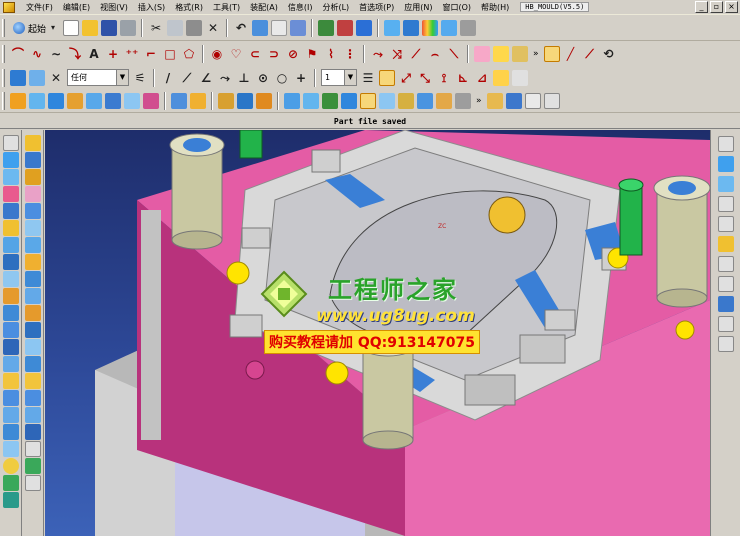 The image size is (740, 536). What do you see at coordinates (364, 28) in the screenshot?
I see `display-icon` at bounding box center [364, 28].